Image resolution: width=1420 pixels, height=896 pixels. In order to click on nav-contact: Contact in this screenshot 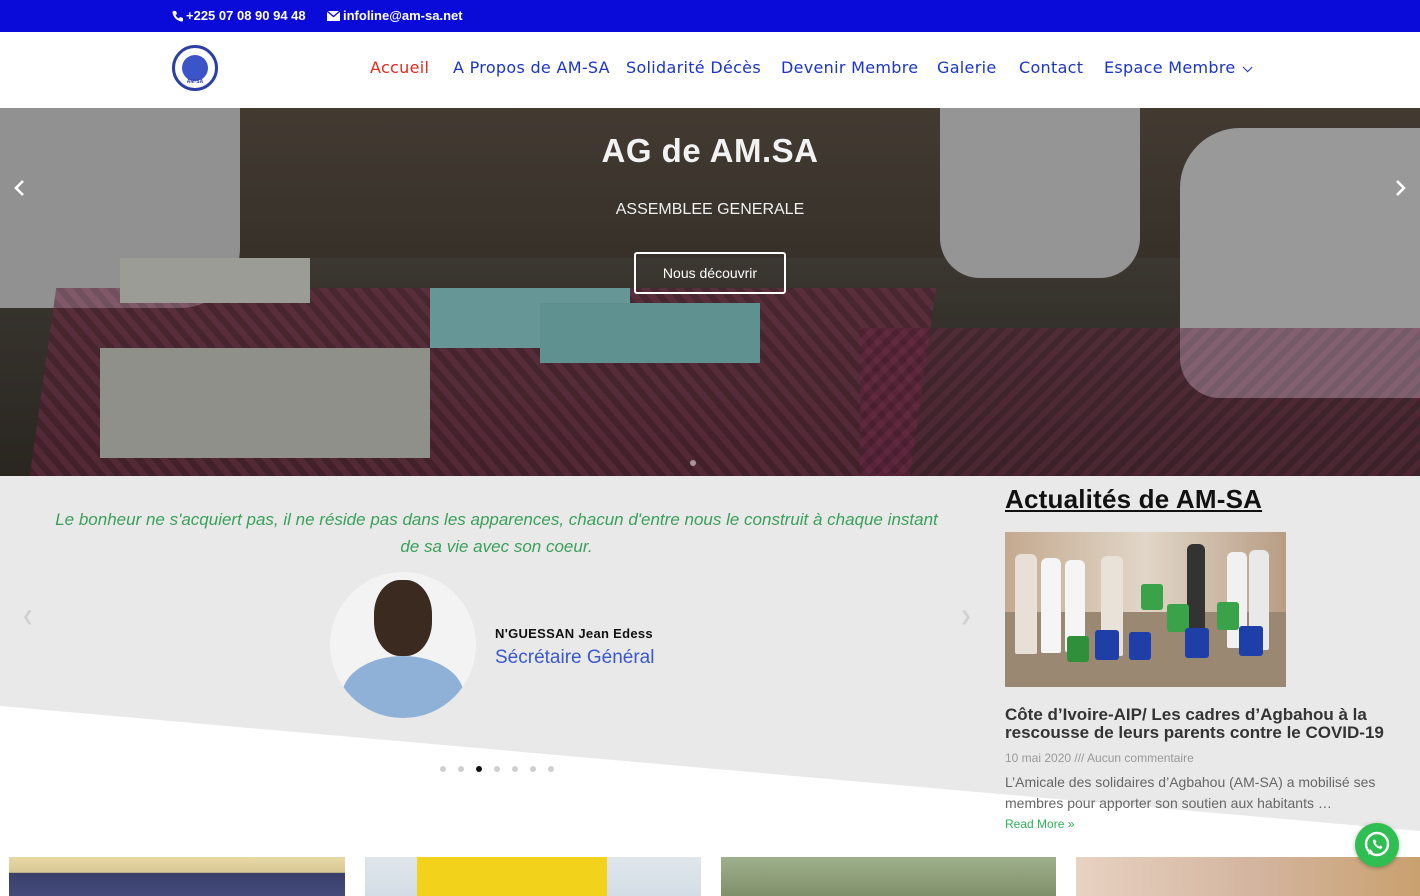, I will do `click(1051, 67)`.